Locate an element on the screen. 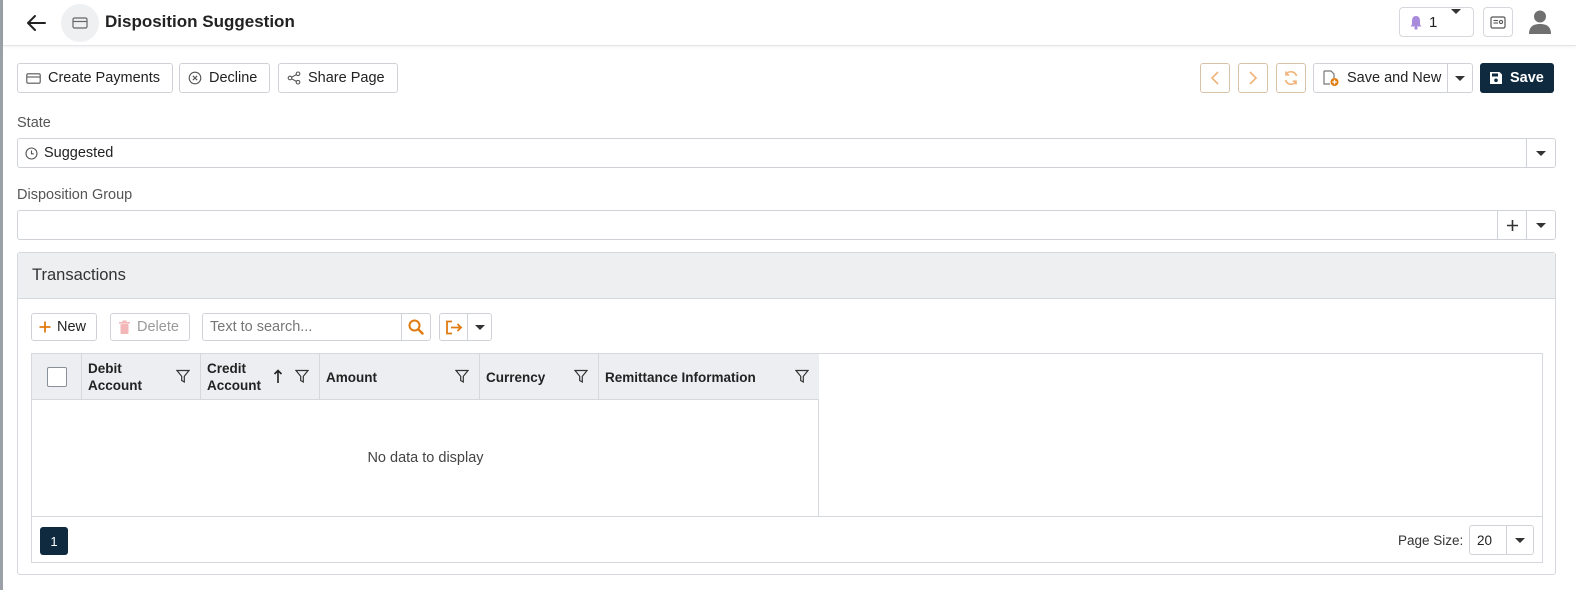  column-label: Currency is located at coordinates (516, 377).